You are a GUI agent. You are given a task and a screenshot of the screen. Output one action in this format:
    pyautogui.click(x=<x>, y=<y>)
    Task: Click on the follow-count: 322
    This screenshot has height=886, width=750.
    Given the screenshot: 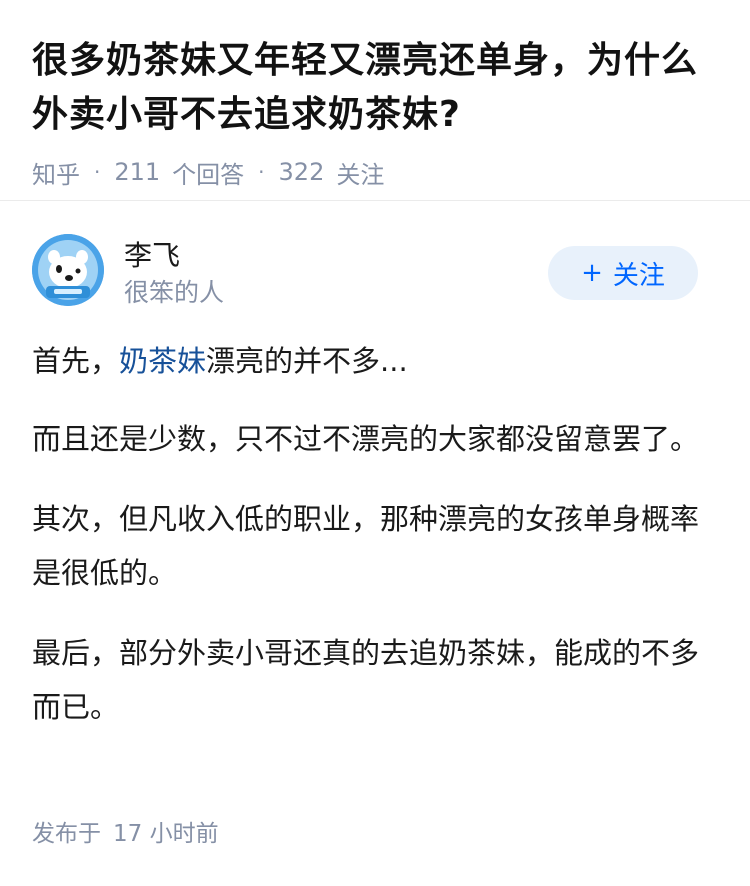 What is the action you would take?
    pyautogui.click(x=301, y=172)
    